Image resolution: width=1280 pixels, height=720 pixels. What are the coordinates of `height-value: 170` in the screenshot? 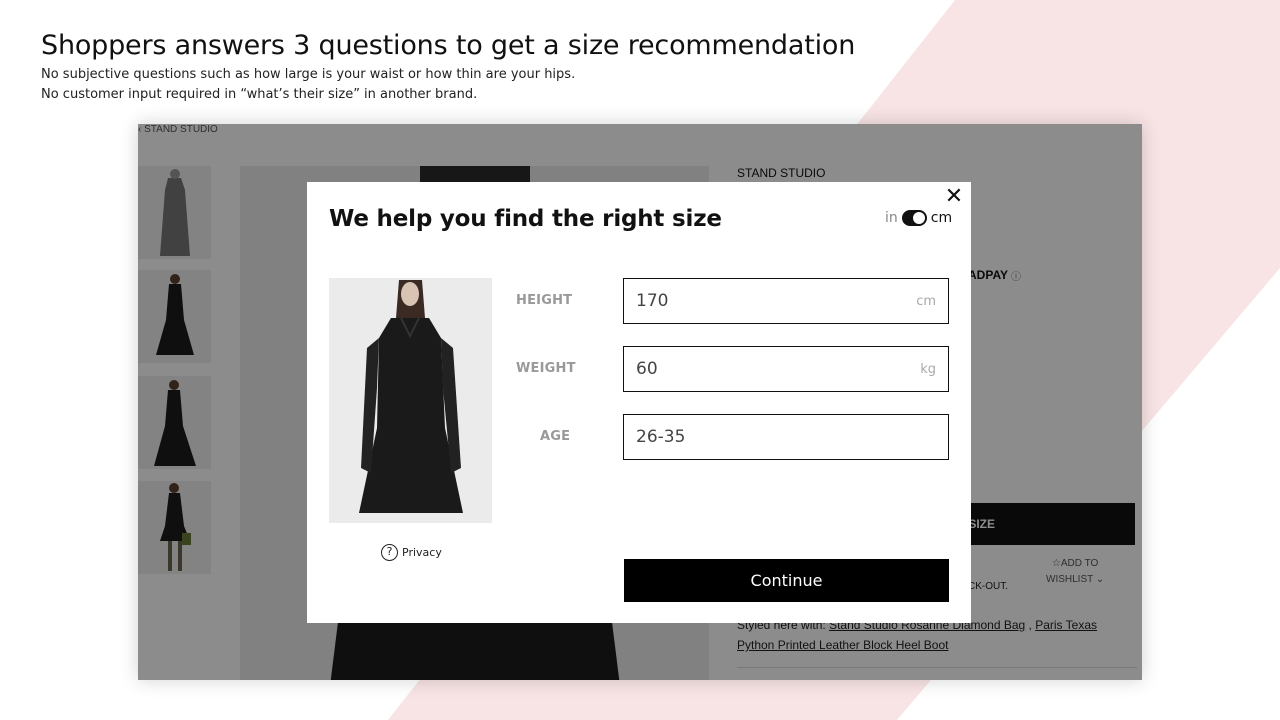 It's located at (652, 301).